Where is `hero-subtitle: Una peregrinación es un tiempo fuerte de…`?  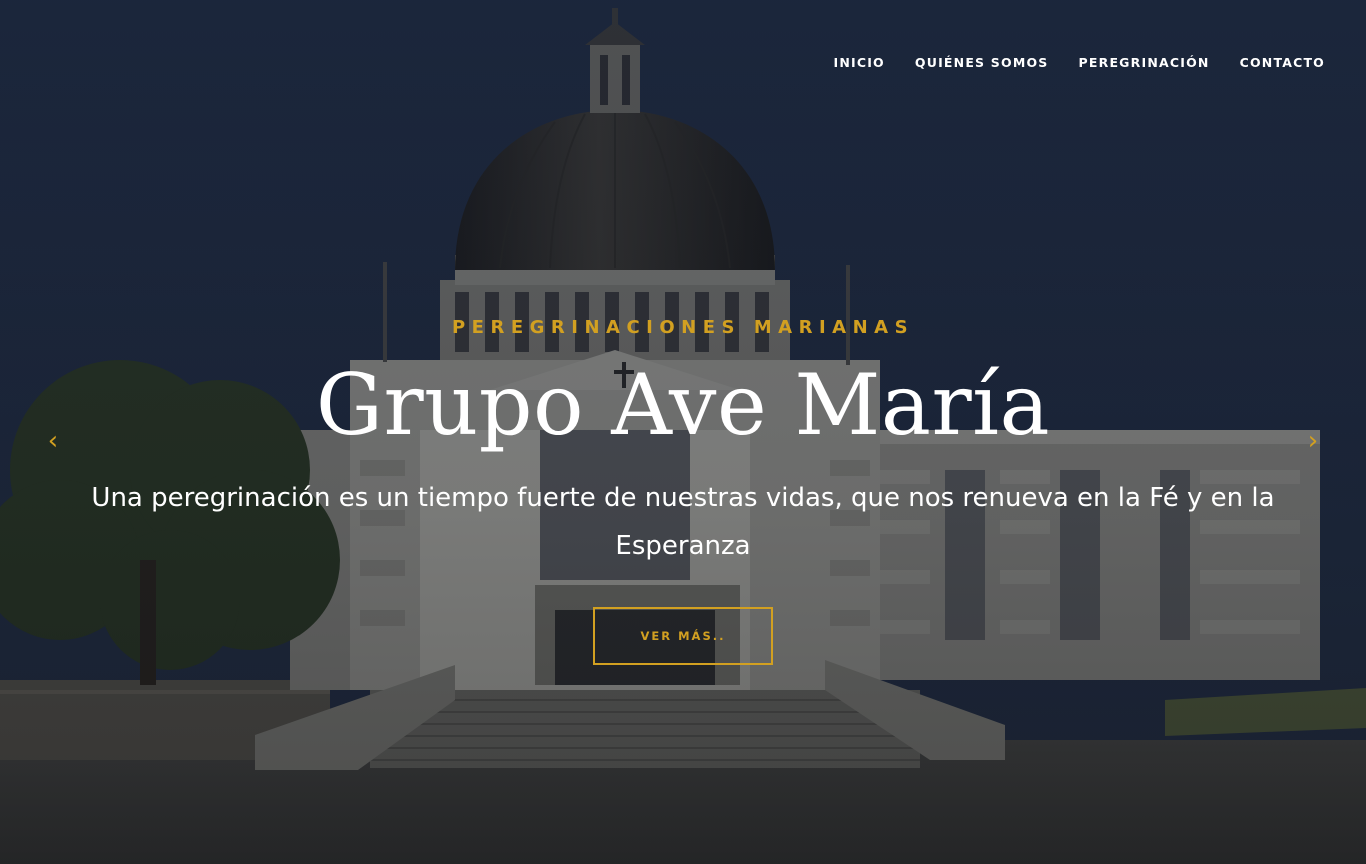
hero-subtitle: Una peregrinación es un tiempo fuerte de… is located at coordinates (683, 522).